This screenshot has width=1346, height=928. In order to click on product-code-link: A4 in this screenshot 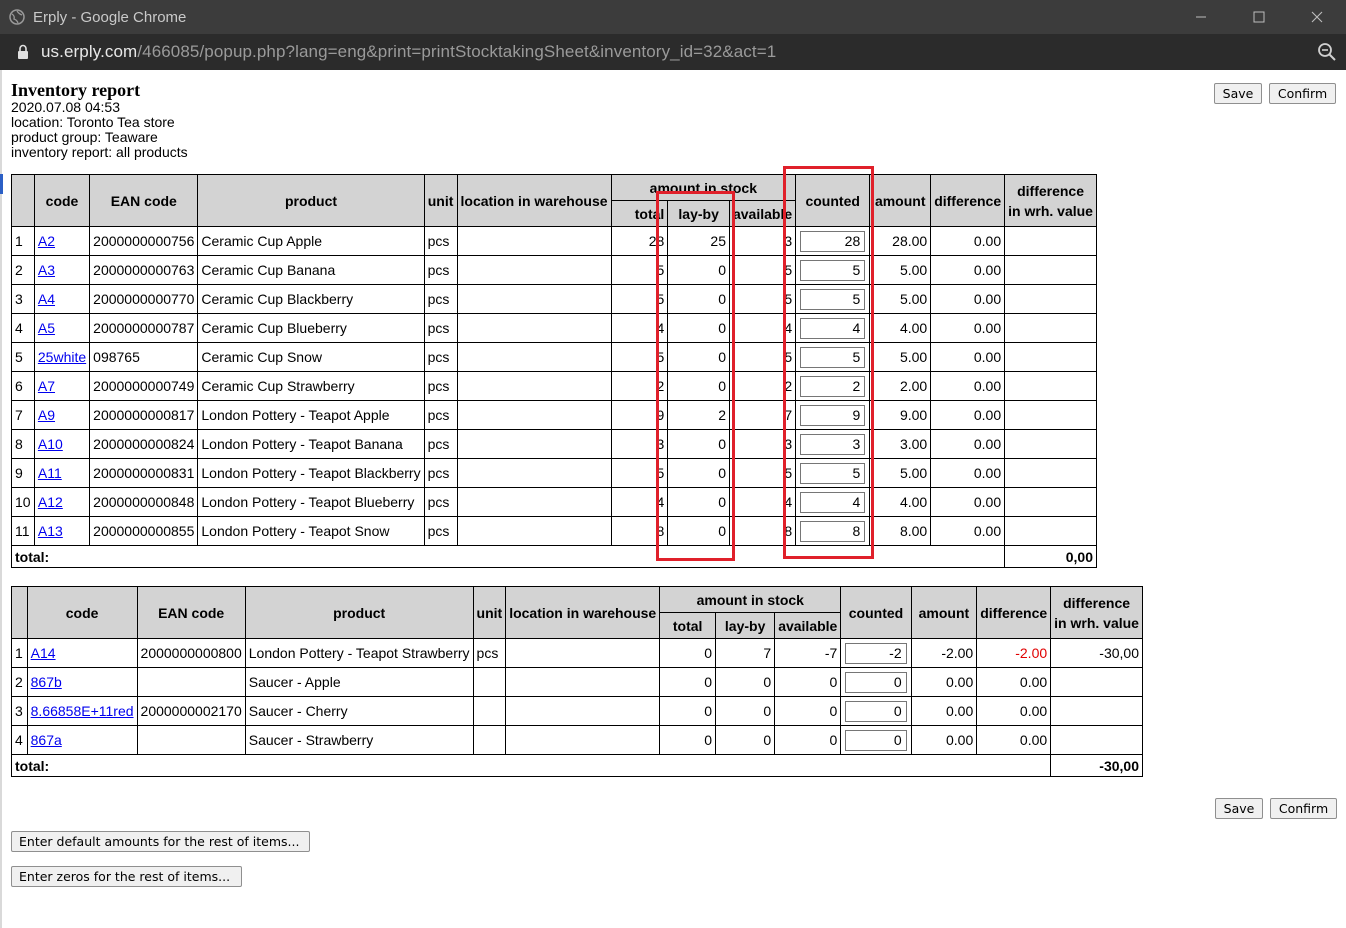, I will do `click(46, 299)`.